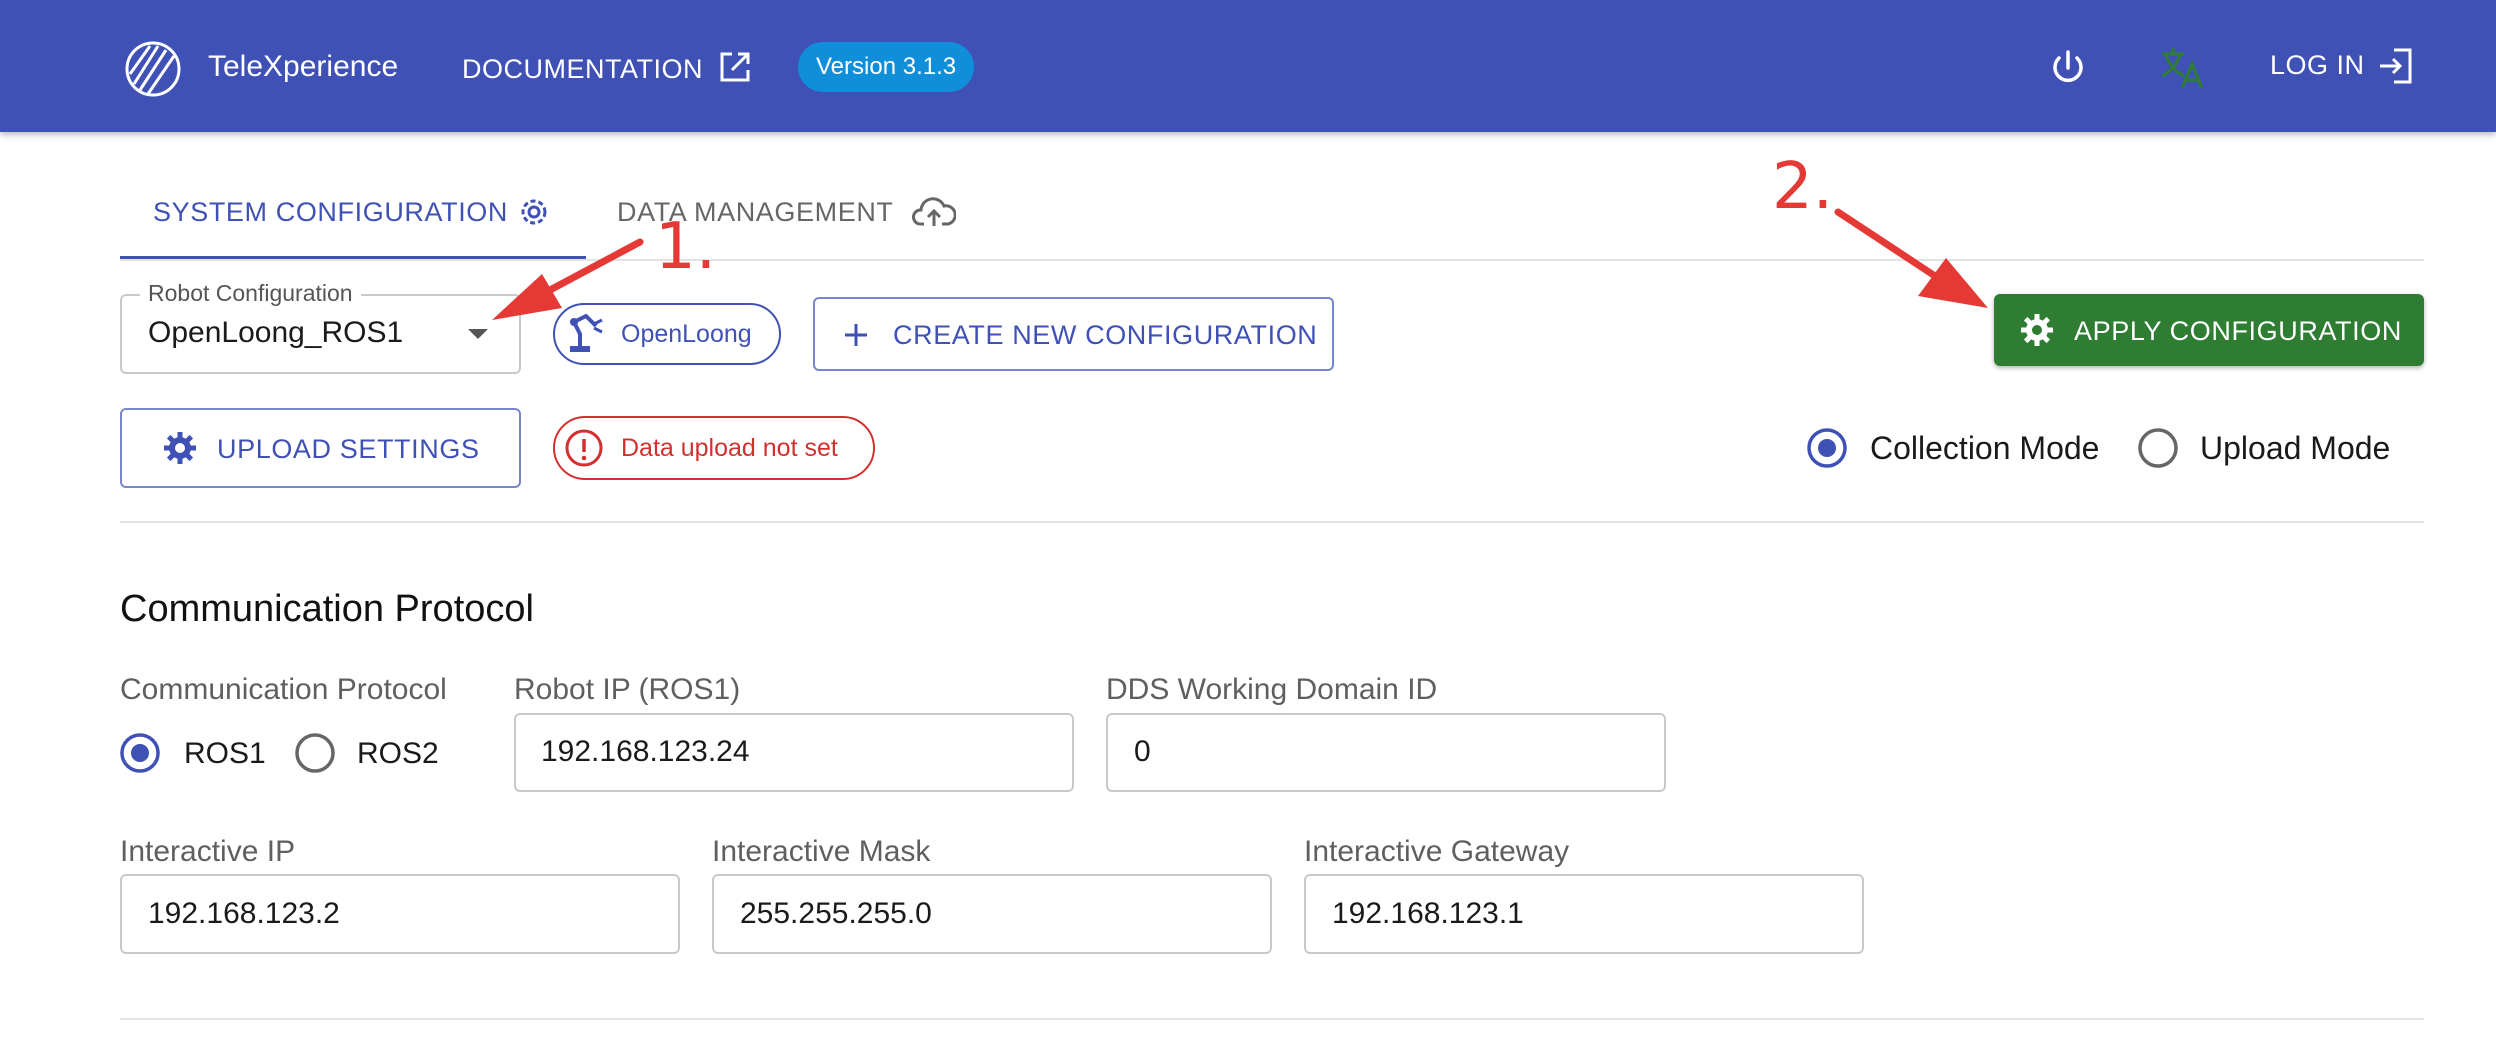  What do you see at coordinates (276, 332) in the screenshot?
I see `robot-configuration-value: OpenLoong_ROS1` at bounding box center [276, 332].